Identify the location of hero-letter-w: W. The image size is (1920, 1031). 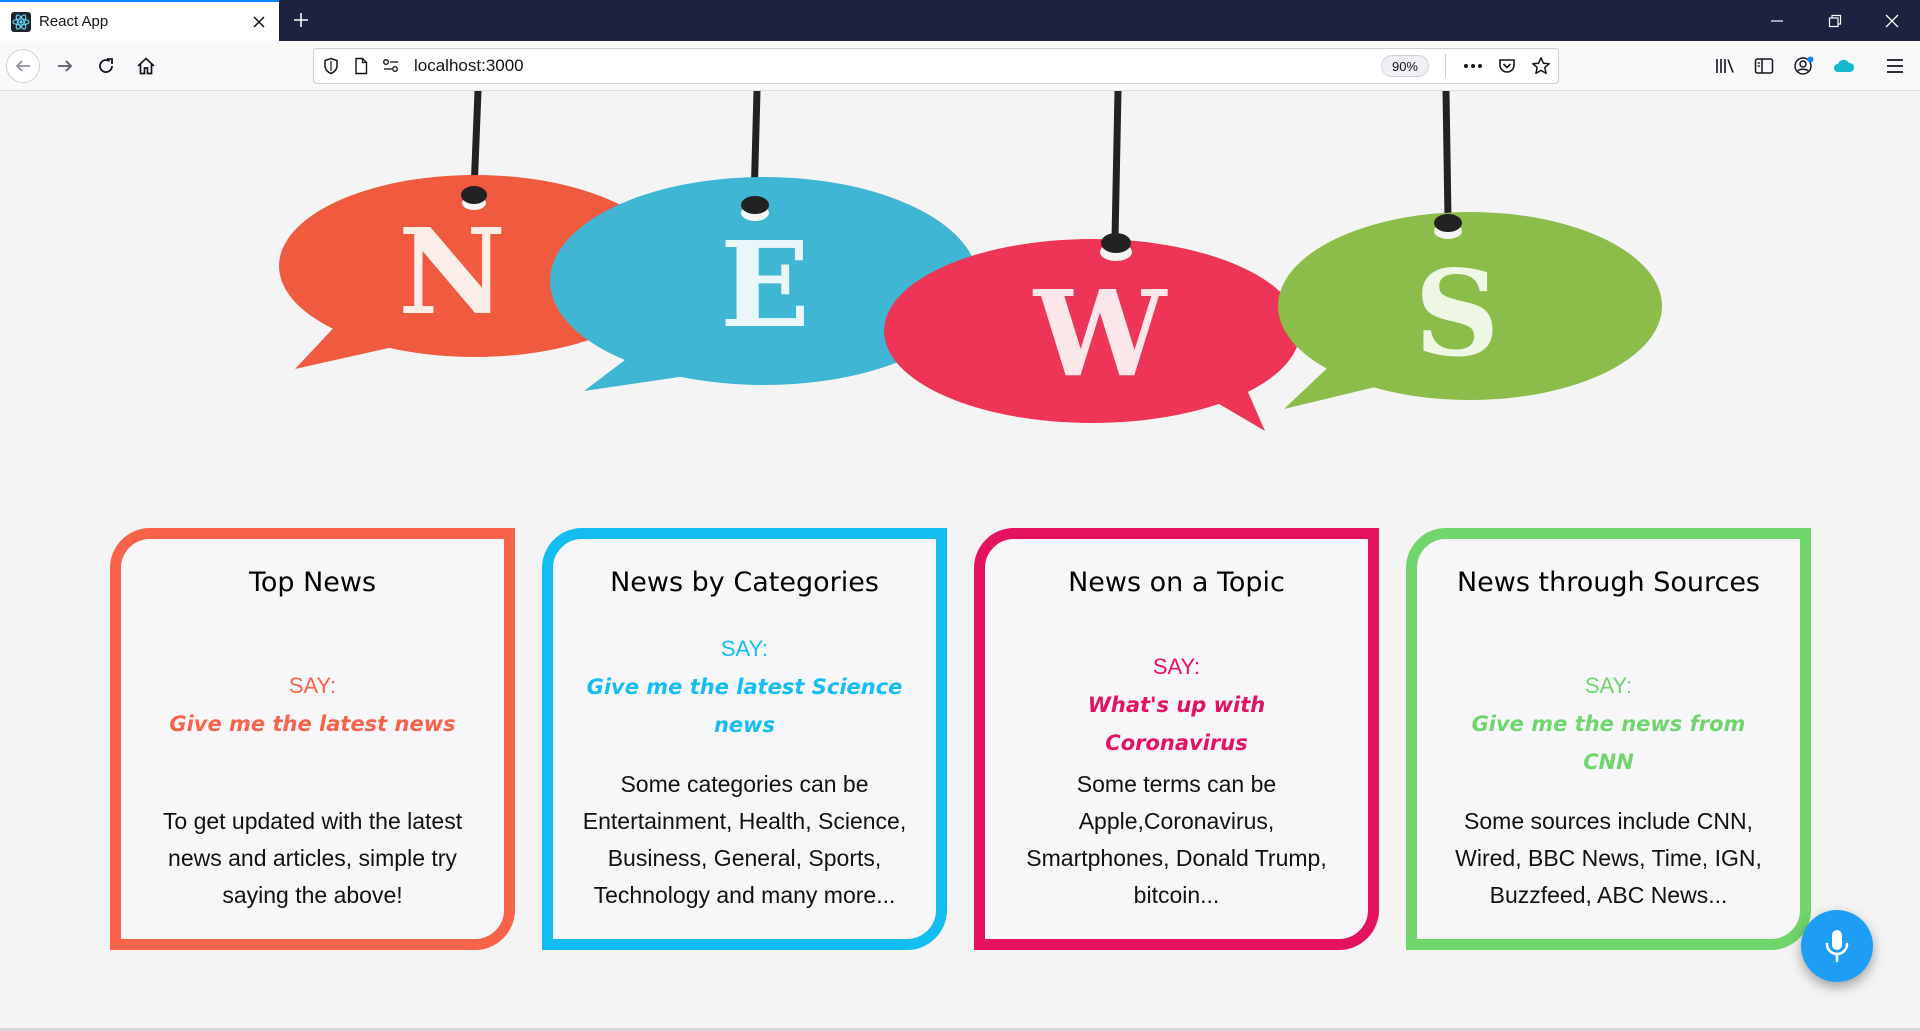
(1100, 333).